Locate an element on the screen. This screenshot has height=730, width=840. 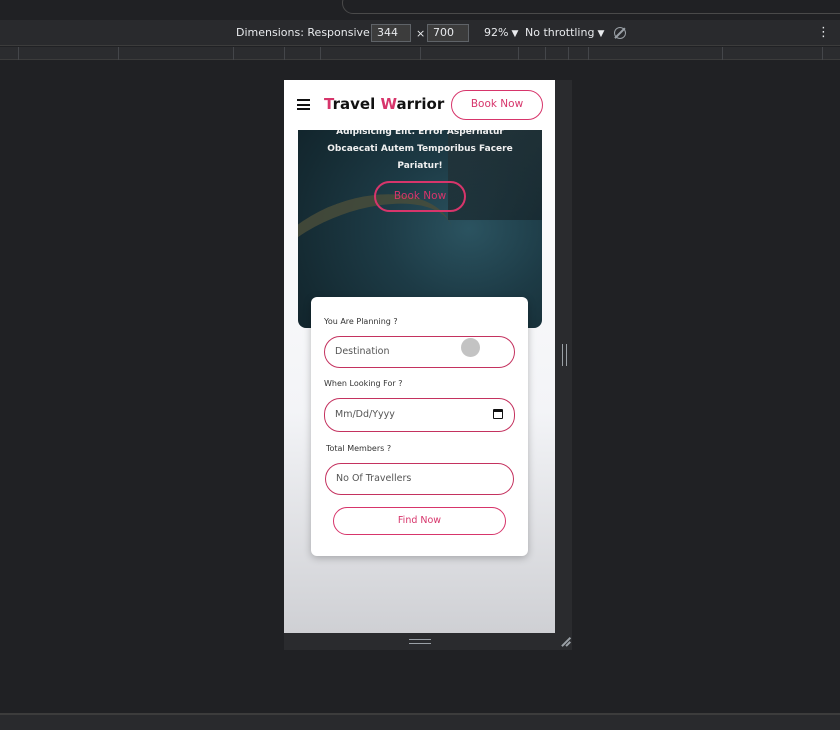
calendar-icon is located at coordinates (498, 414).